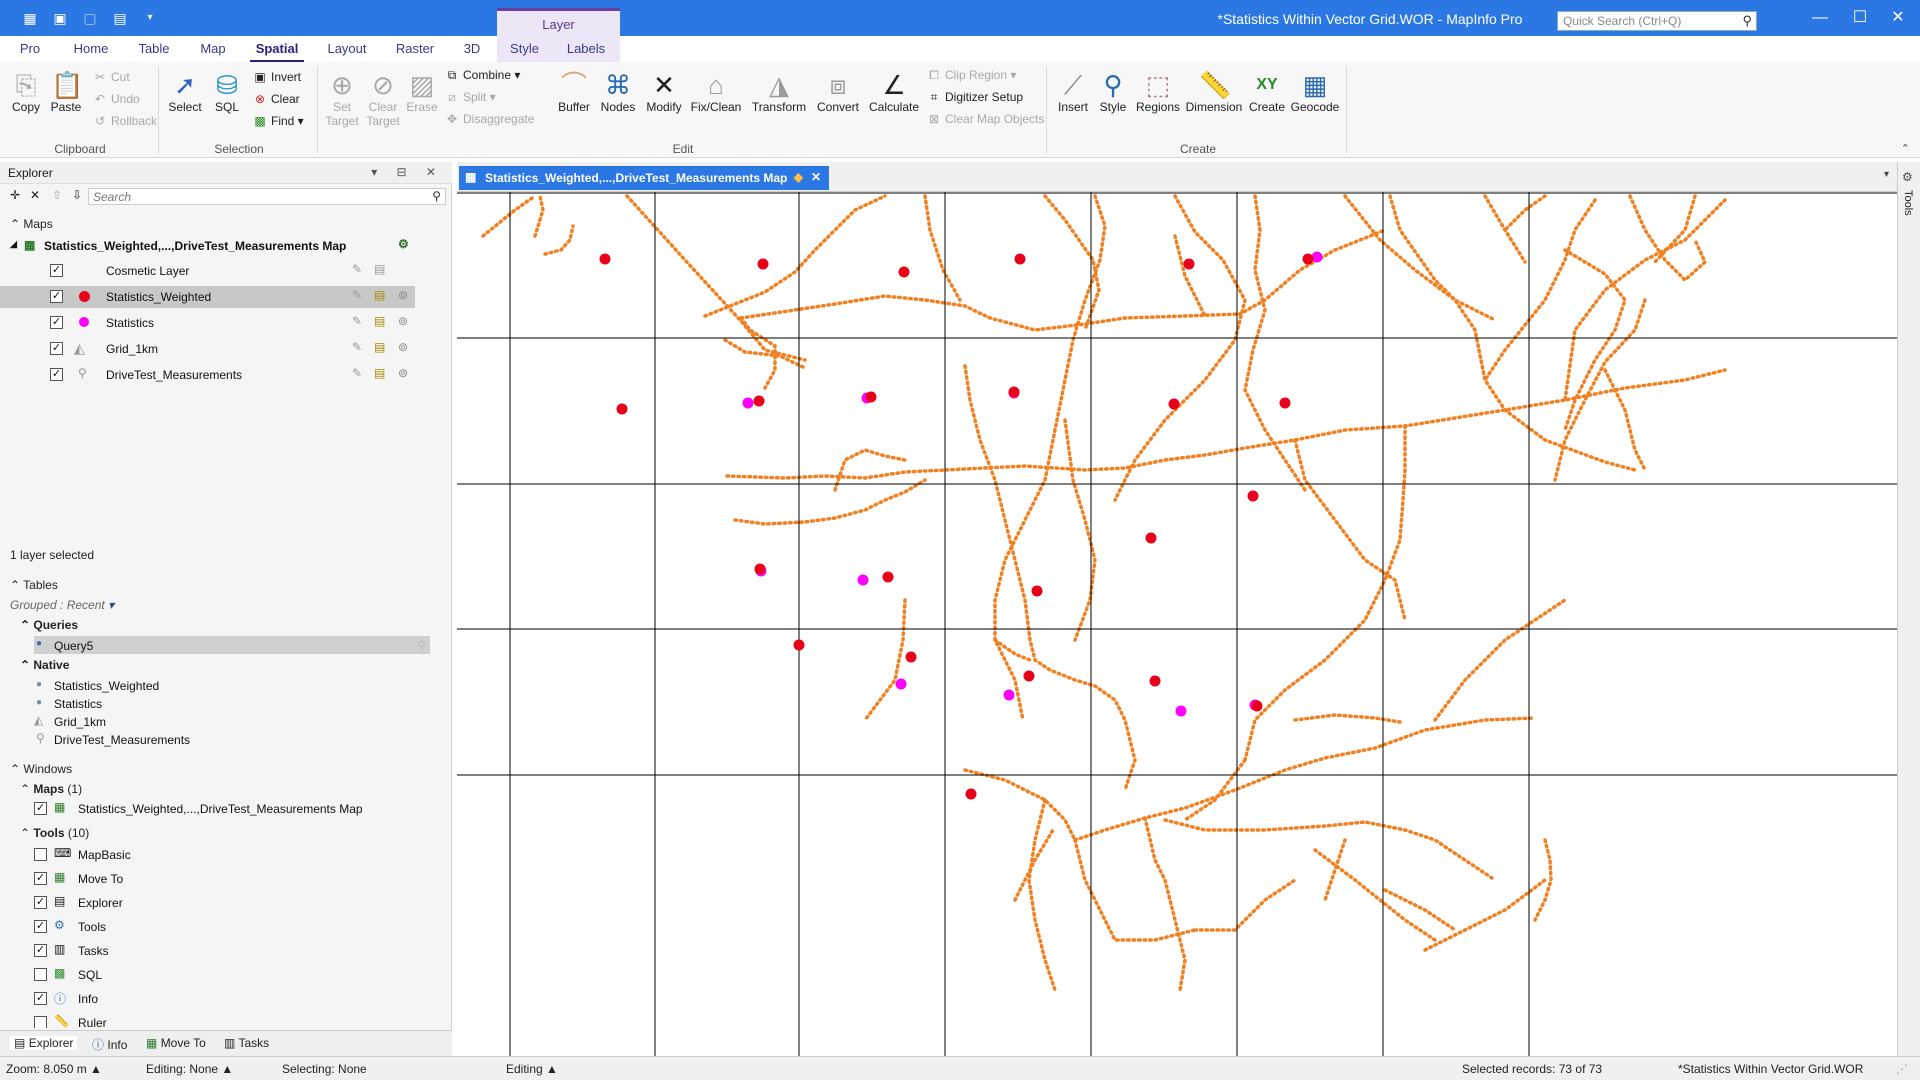 The image size is (1920, 1080). Describe the element at coordinates (41, 769) in the screenshot. I see `windows-section-header: ⌃ Windows` at that location.